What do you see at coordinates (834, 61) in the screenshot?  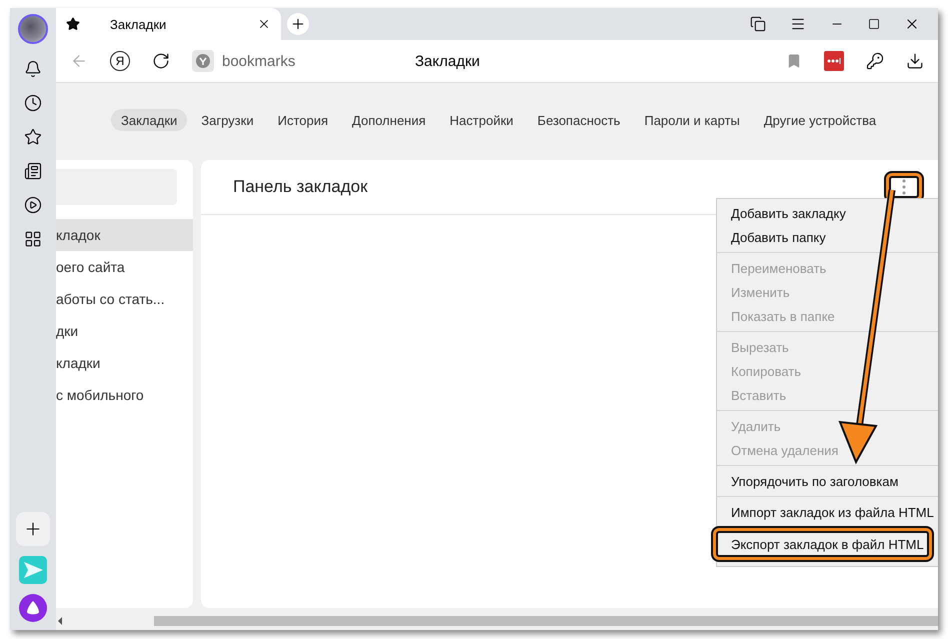 I see `extension-icon` at bounding box center [834, 61].